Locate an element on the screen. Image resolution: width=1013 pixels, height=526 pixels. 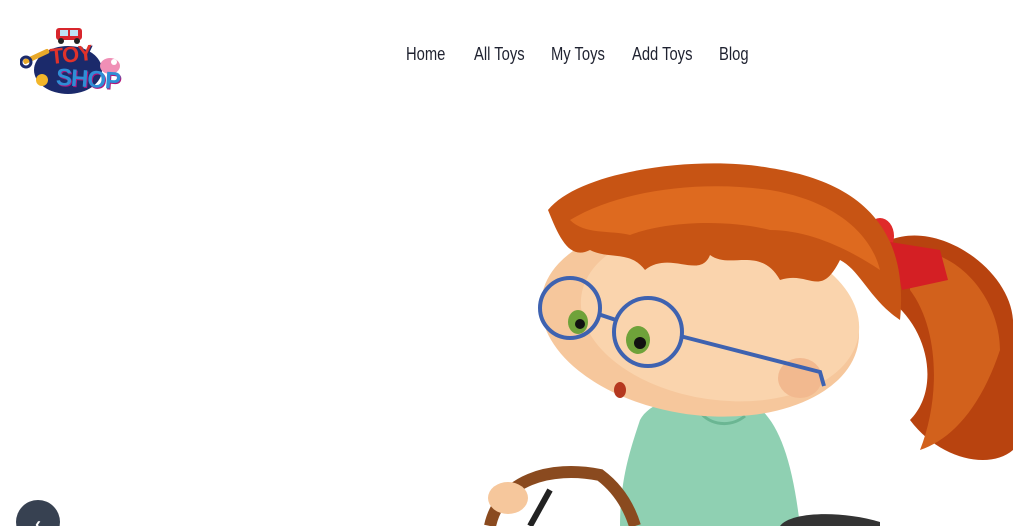
toy-shop-logo: TOY SHOP is located at coordinates (71, 62).